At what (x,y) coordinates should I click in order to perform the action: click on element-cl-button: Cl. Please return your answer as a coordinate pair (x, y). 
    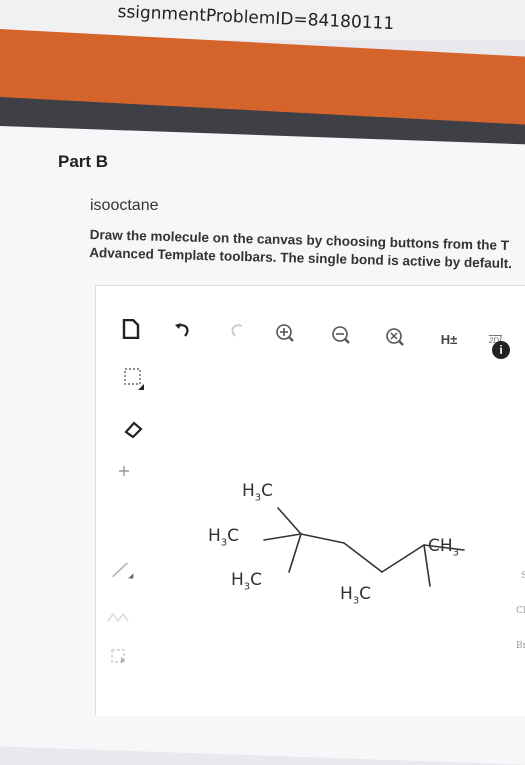
    Looking at the image, I should click on (520, 611).